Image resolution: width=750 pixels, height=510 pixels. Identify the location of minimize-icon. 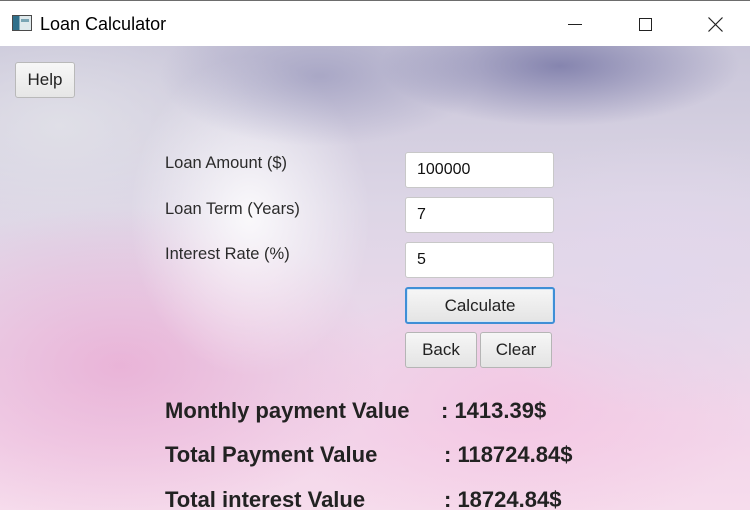
(575, 24).